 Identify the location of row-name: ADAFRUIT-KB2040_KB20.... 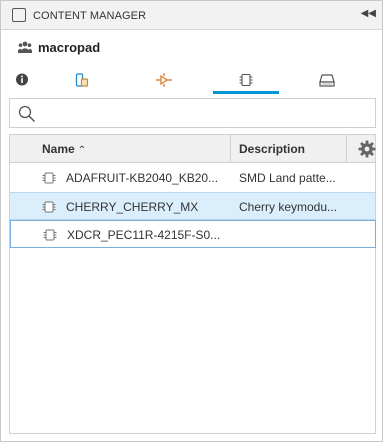
(142, 178).